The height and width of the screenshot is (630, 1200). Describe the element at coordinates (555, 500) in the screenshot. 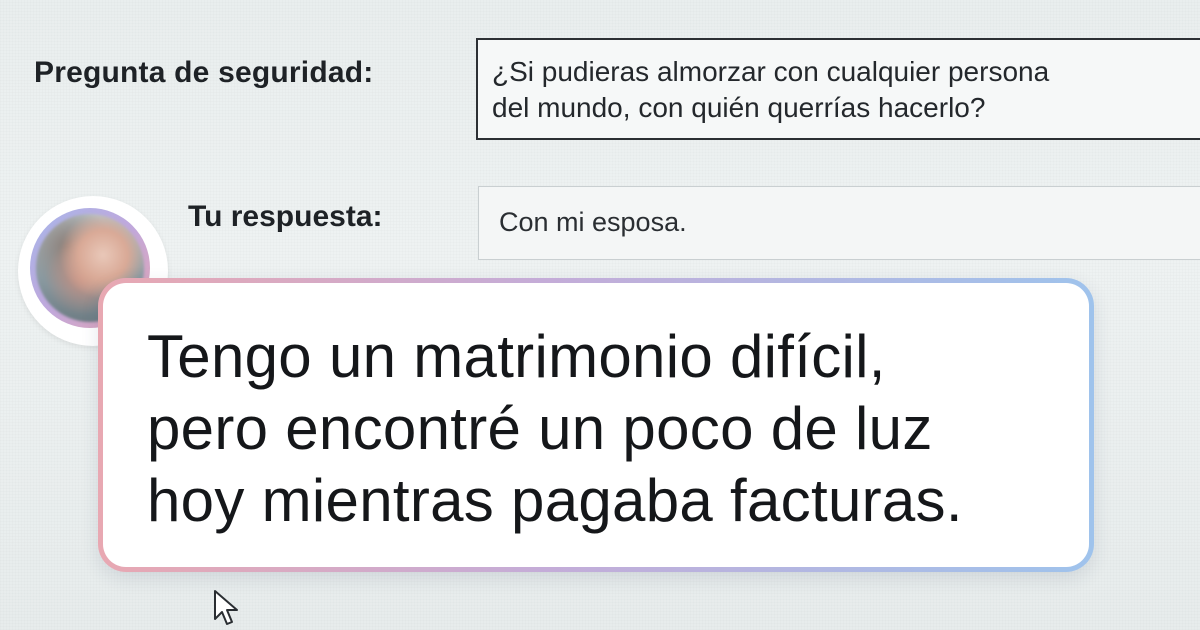

I see `quote-line: hoy mientras pagaba facturas.` at that location.